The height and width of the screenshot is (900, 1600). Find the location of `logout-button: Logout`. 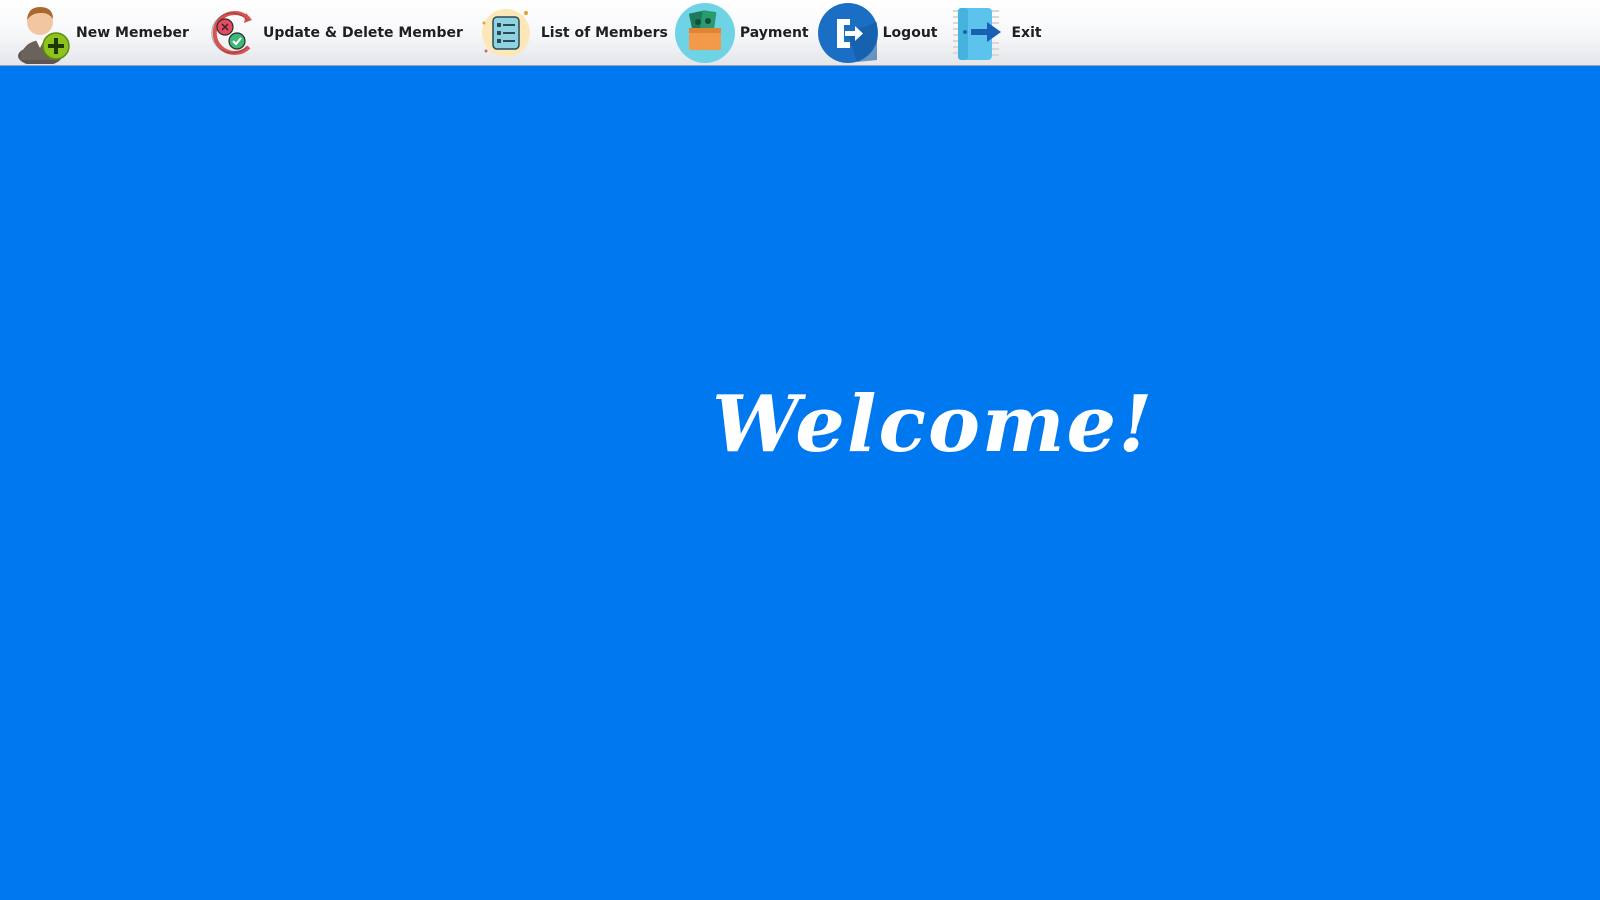

logout-button: Logout is located at coordinates (877, 33).